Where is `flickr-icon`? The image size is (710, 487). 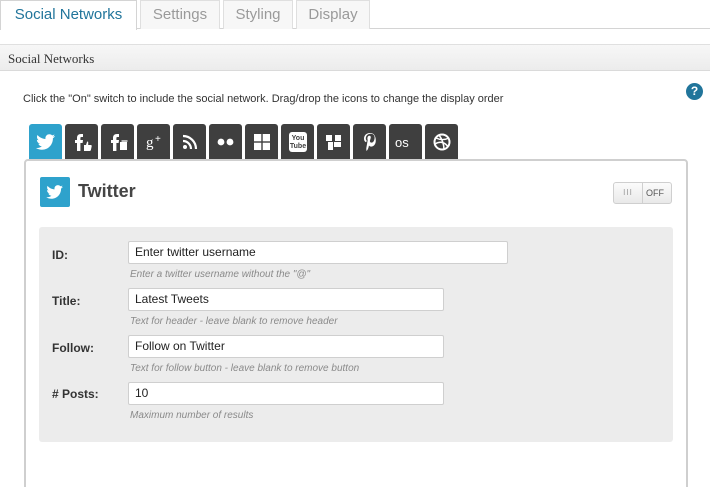
flickr-icon is located at coordinates (225, 142).